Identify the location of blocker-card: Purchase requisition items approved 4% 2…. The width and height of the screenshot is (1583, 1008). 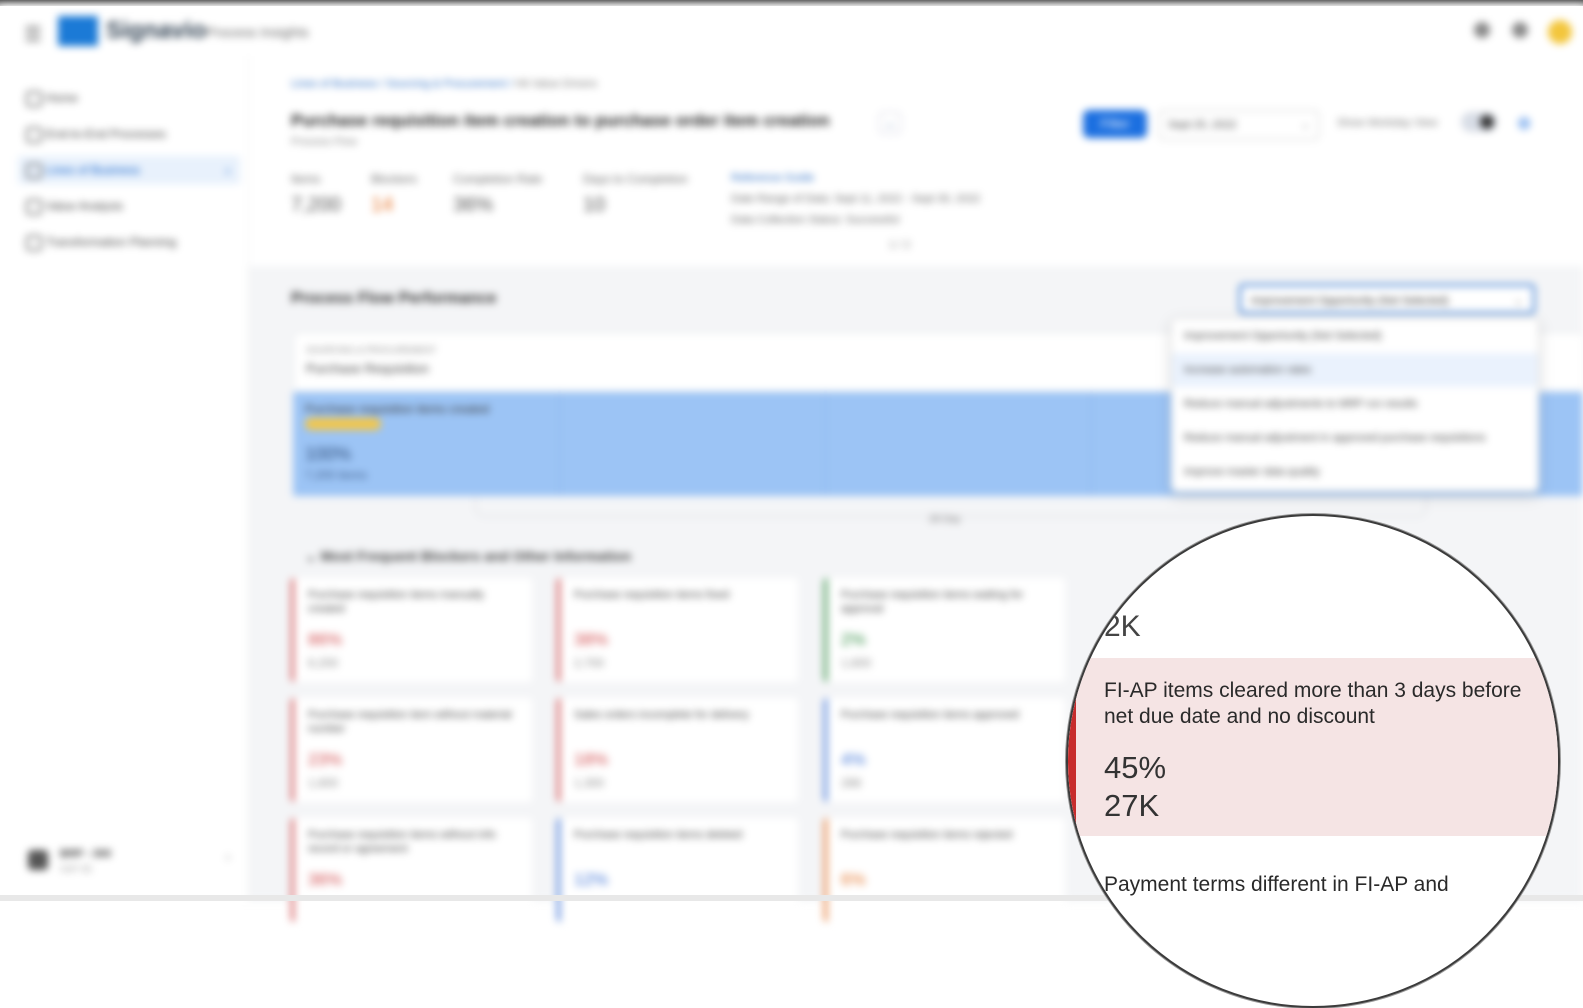
(944, 750).